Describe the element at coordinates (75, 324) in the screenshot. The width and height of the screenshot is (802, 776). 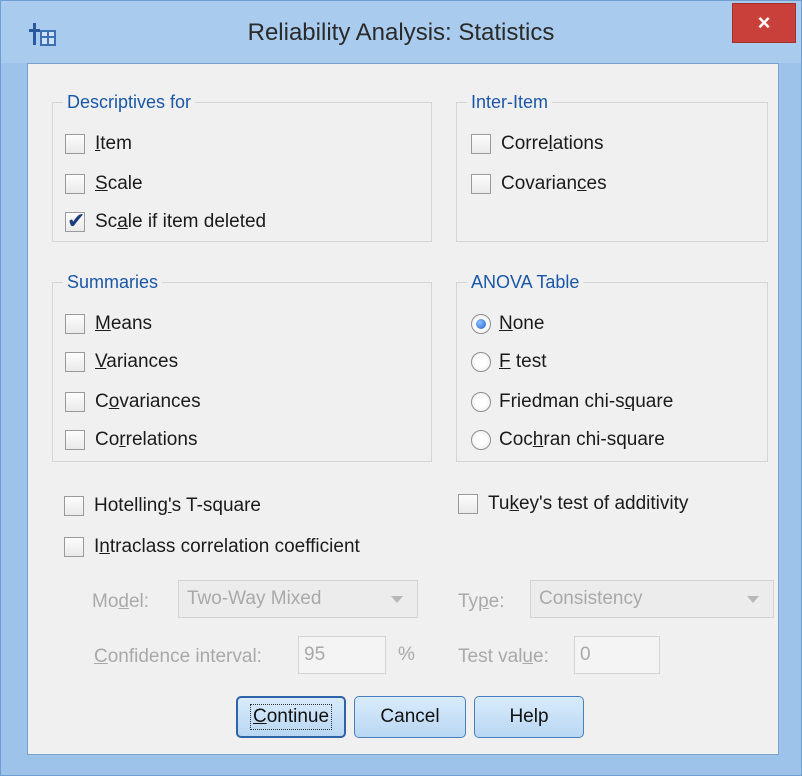
I see `means-checkbox-box` at that location.